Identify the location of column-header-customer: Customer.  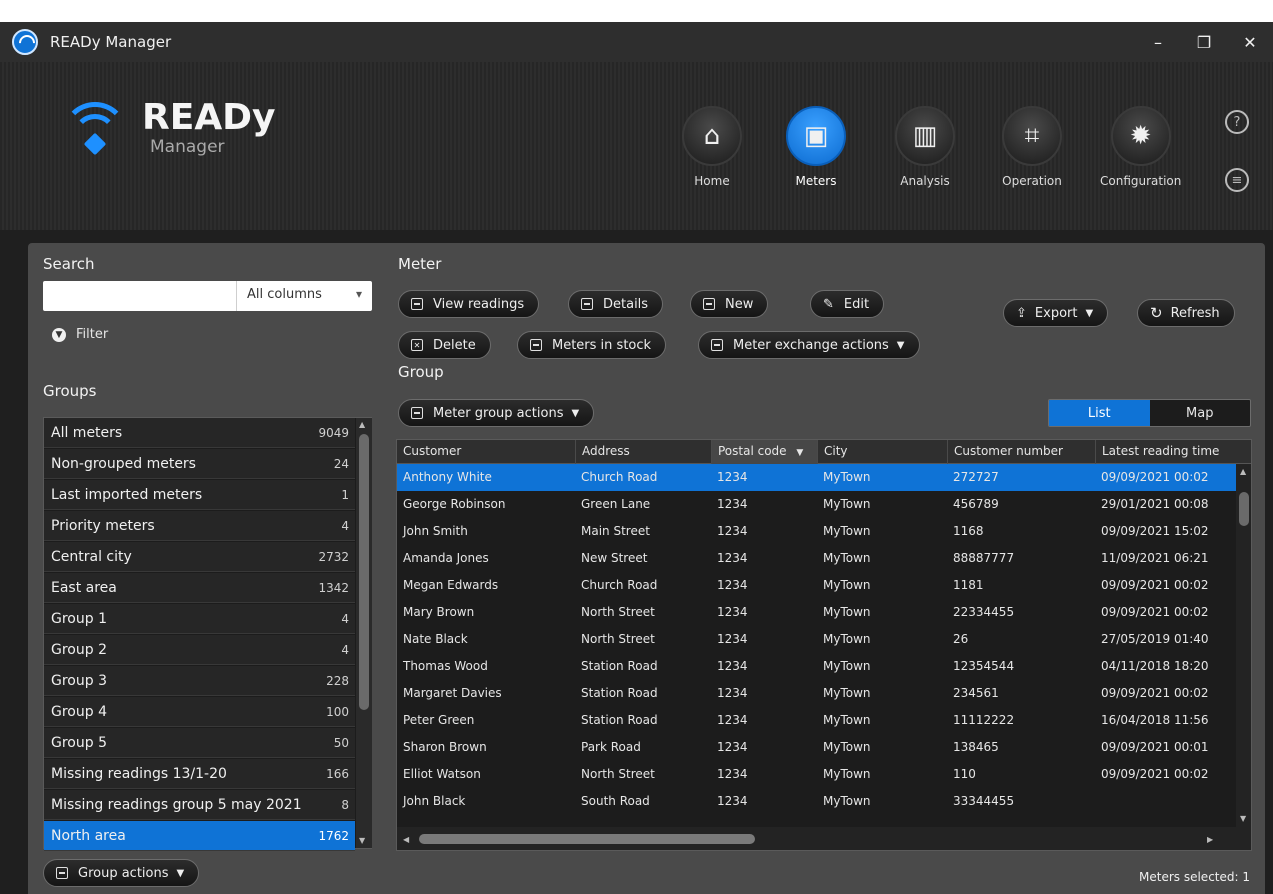
(486, 452).